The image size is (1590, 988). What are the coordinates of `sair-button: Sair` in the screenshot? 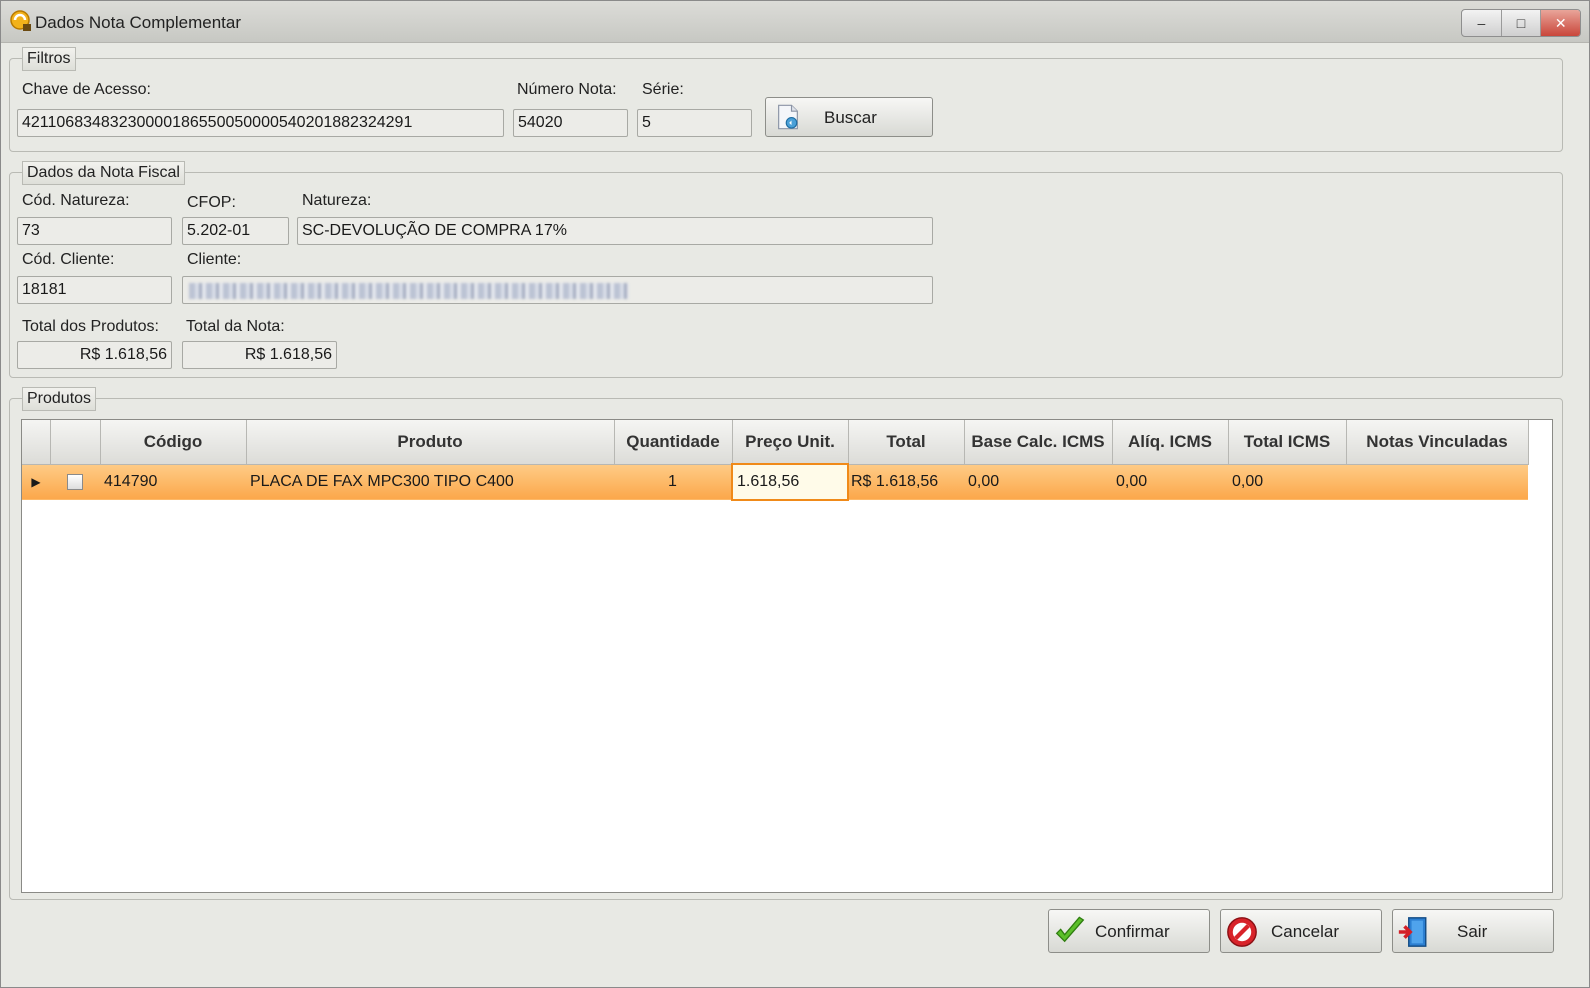 It's located at (1473, 931).